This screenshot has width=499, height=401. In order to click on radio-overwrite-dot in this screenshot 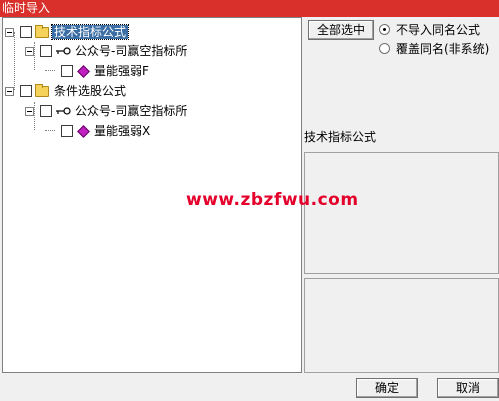, I will do `click(384, 48)`.